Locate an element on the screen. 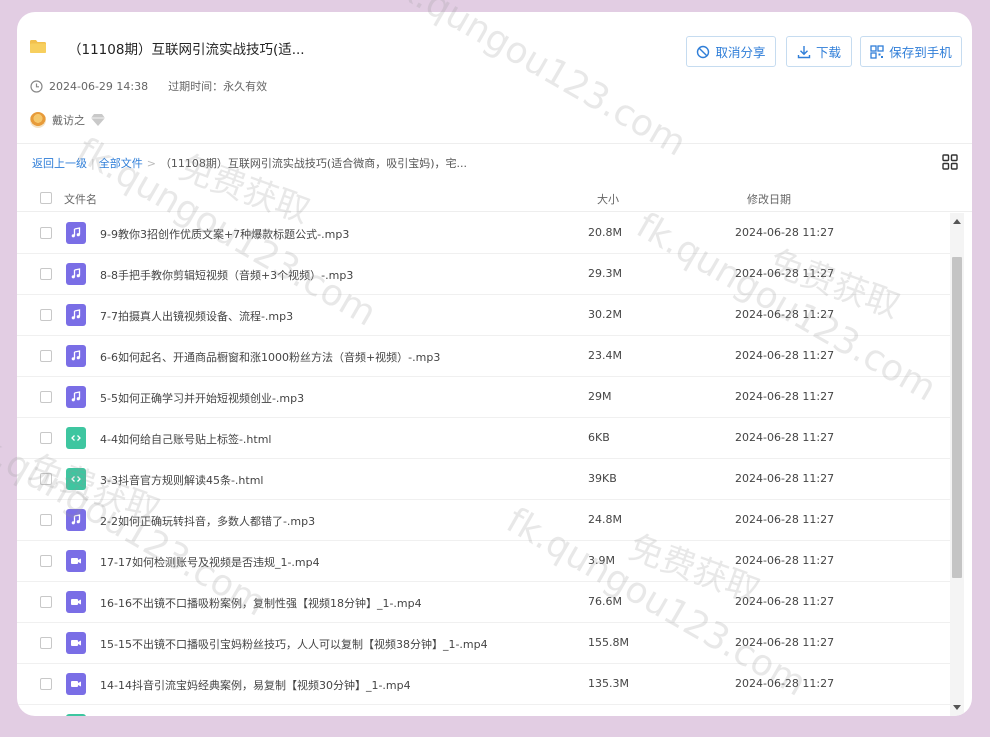 The image size is (990, 737). scroll-down-arrow is located at coordinates (957, 707).